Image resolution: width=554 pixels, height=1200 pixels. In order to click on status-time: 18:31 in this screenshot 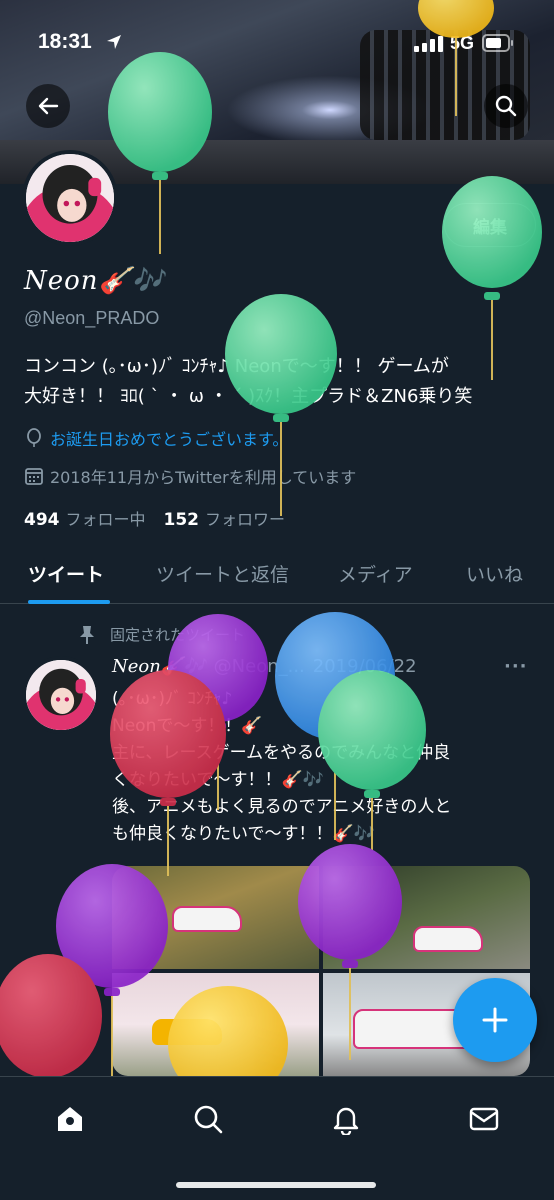, I will do `click(65, 41)`.